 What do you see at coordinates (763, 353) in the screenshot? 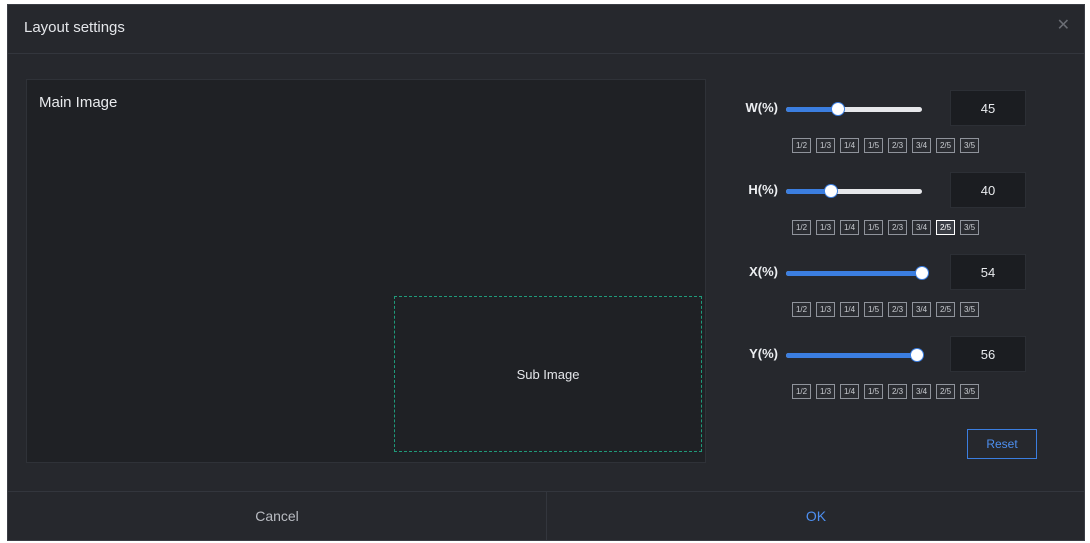
I see `control-label-y: Y(%)` at bounding box center [763, 353].